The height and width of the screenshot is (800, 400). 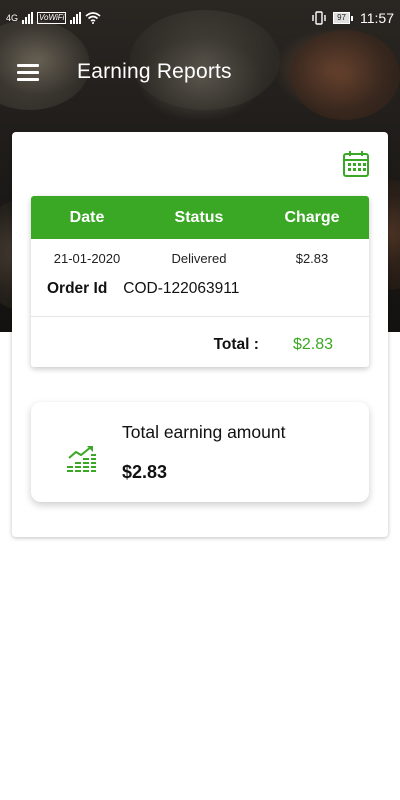 What do you see at coordinates (77, 288) in the screenshot?
I see `order-id-label: Order Id` at bounding box center [77, 288].